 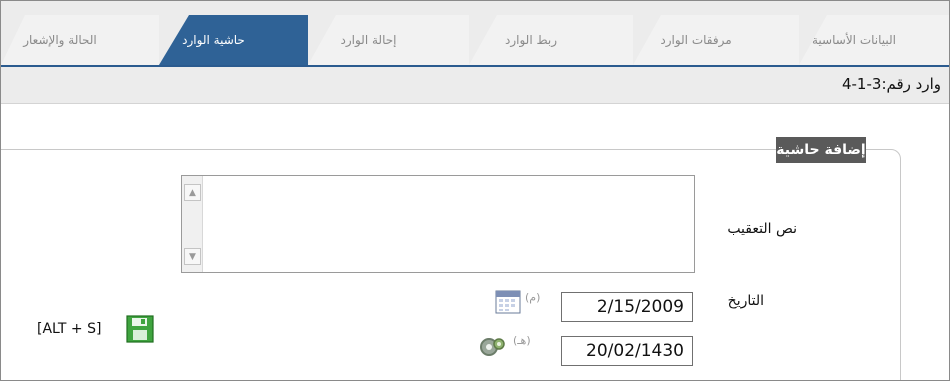 What do you see at coordinates (533, 297) in the screenshot?
I see `gregorian-marker: (م)` at bounding box center [533, 297].